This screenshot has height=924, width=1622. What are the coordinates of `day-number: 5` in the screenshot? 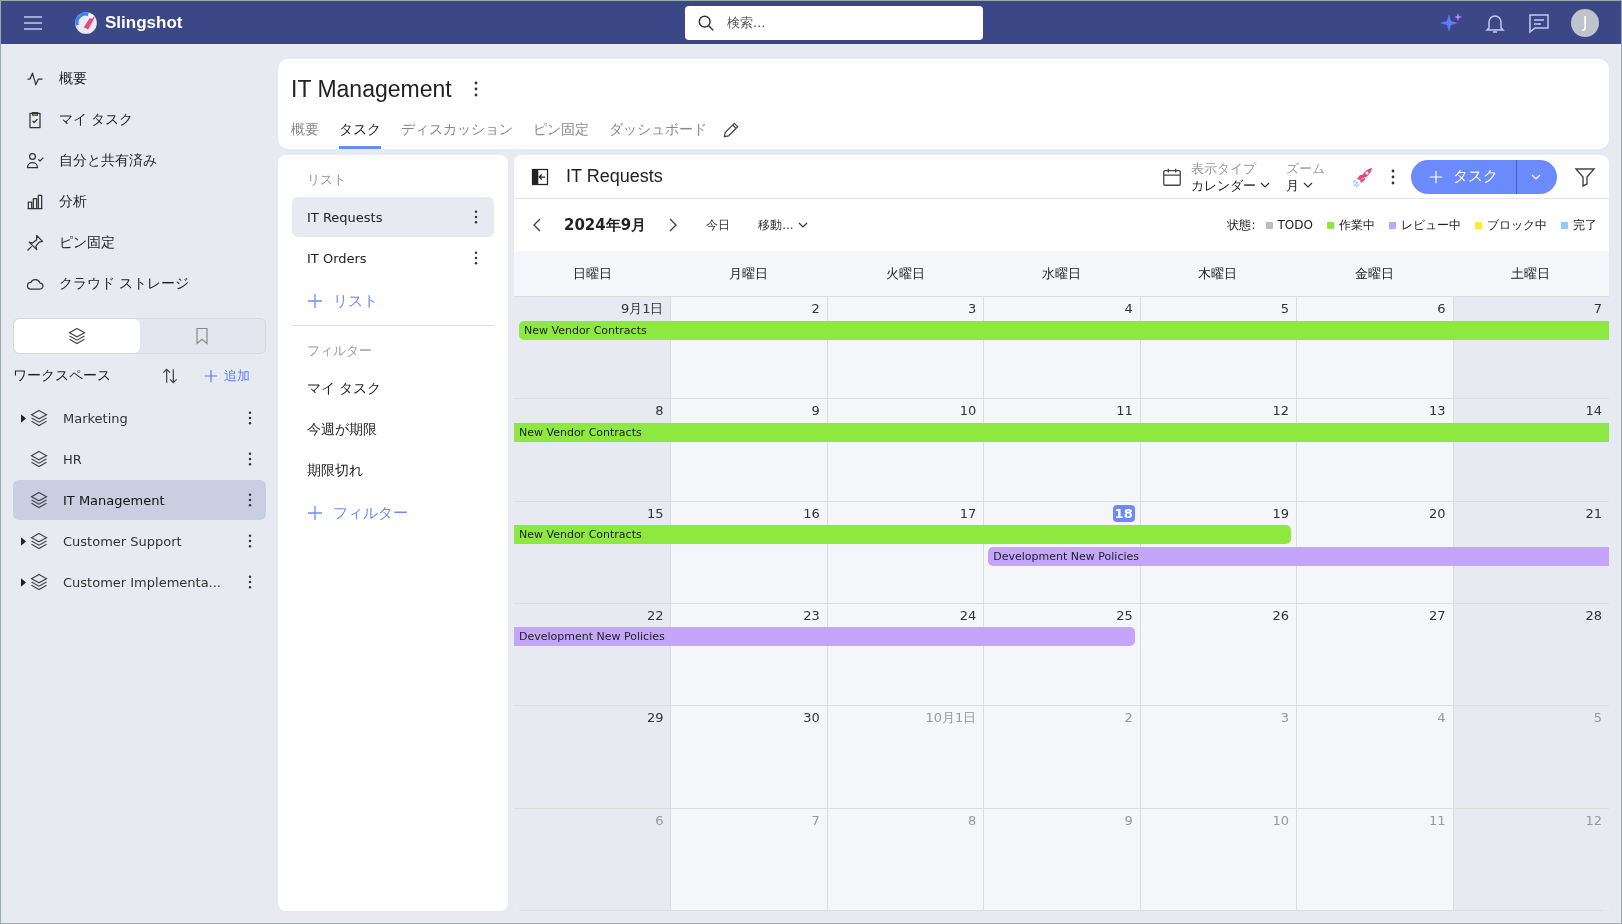 It's located at (1285, 308).